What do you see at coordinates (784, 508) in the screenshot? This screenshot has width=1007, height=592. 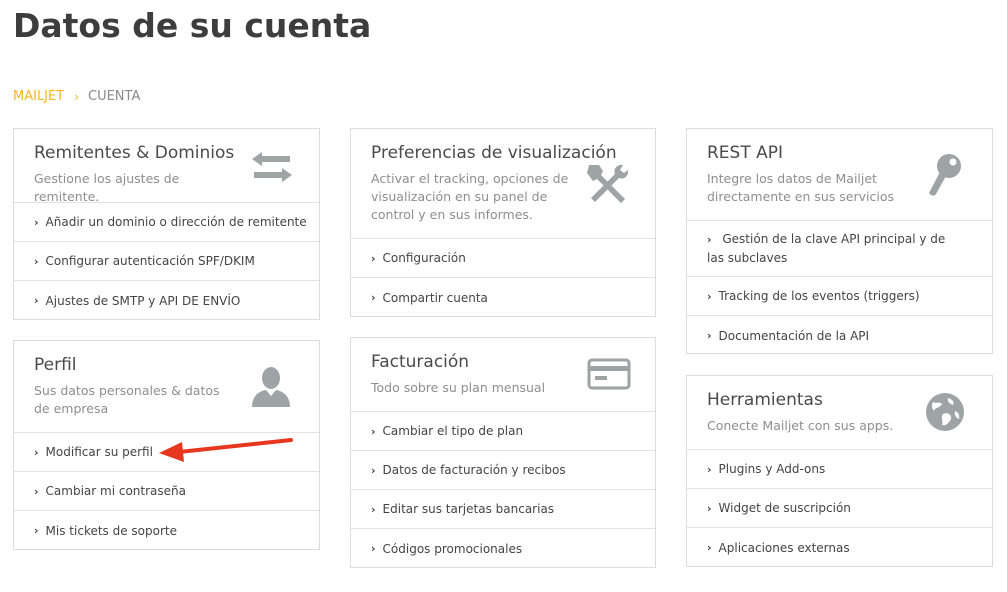 I see `card-tools-item-label: Widget de suscripción` at bounding box center [784, 508].